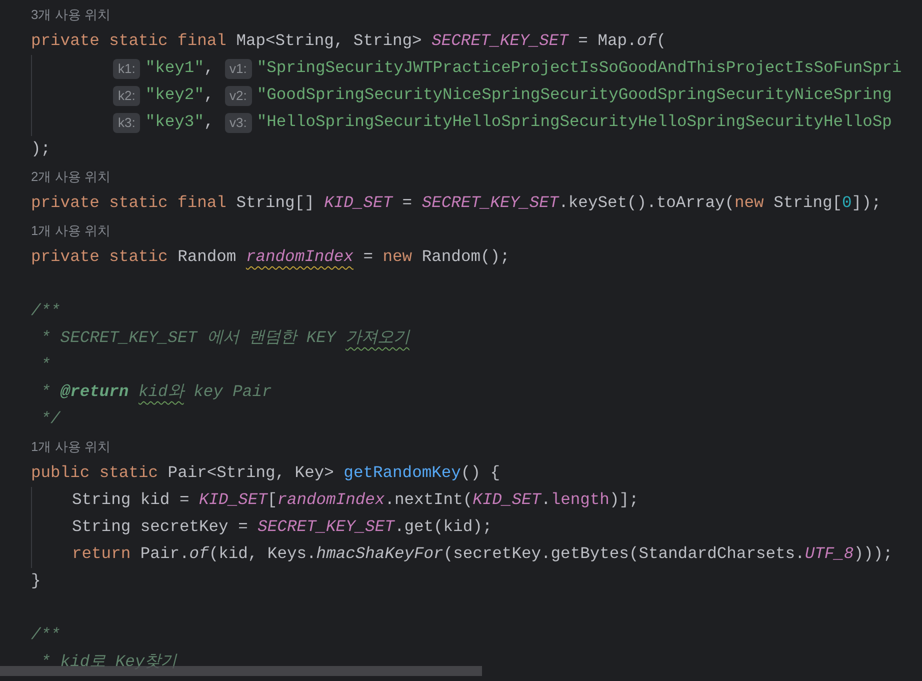  Describe the element at coordinates (126, 122) in the screenshot. I see `parameter-hint: k3:` at that location.